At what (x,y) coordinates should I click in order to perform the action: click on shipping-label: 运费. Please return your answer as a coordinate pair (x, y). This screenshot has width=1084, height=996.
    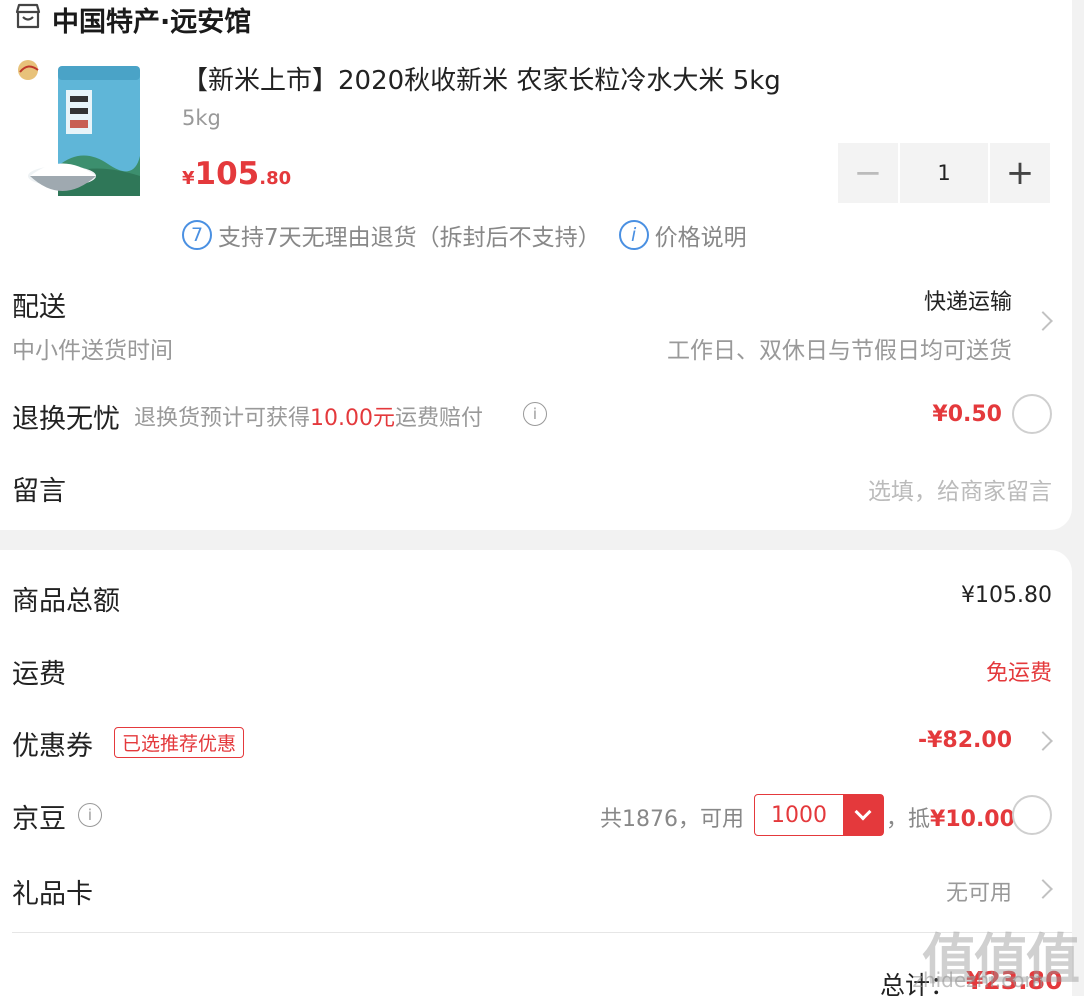
    Looking at the image, I should click on (39, 674).